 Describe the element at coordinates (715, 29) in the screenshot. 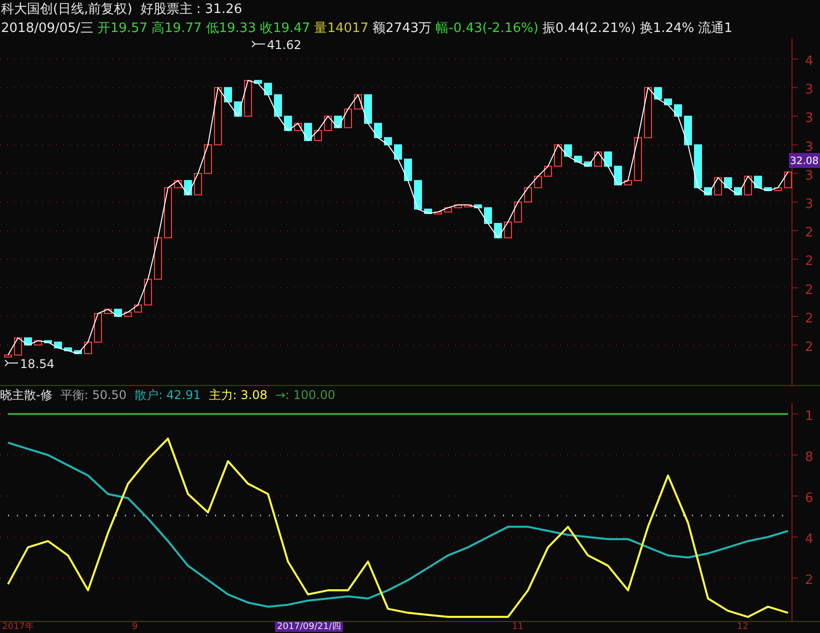

I see `quote-value: 流通1` at that location.